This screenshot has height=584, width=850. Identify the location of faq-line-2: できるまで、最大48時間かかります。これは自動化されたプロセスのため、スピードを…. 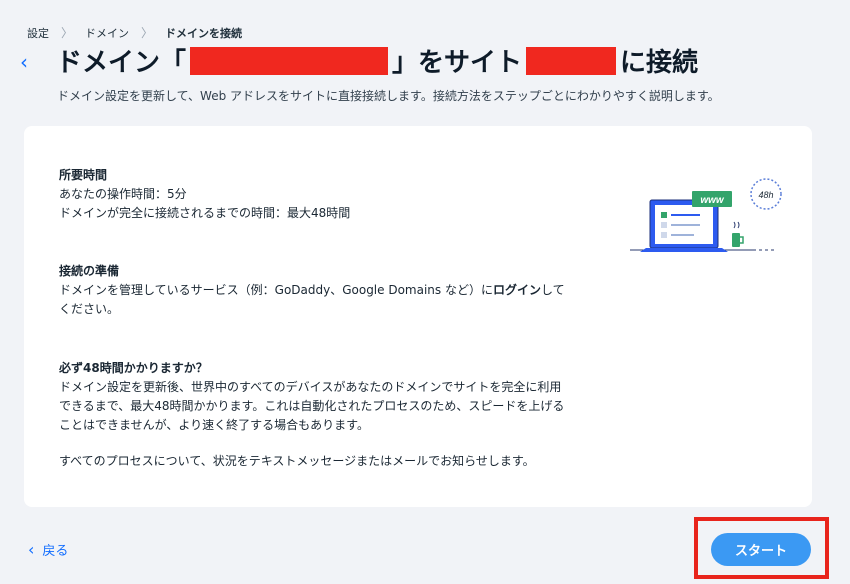
(312, 406).